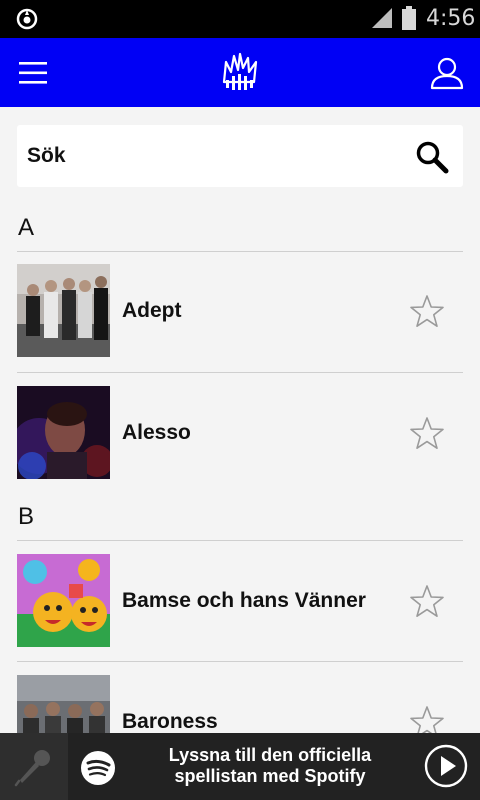  I want to click on cta-line-1: Lyssna till den officiella, so click(270, 755).